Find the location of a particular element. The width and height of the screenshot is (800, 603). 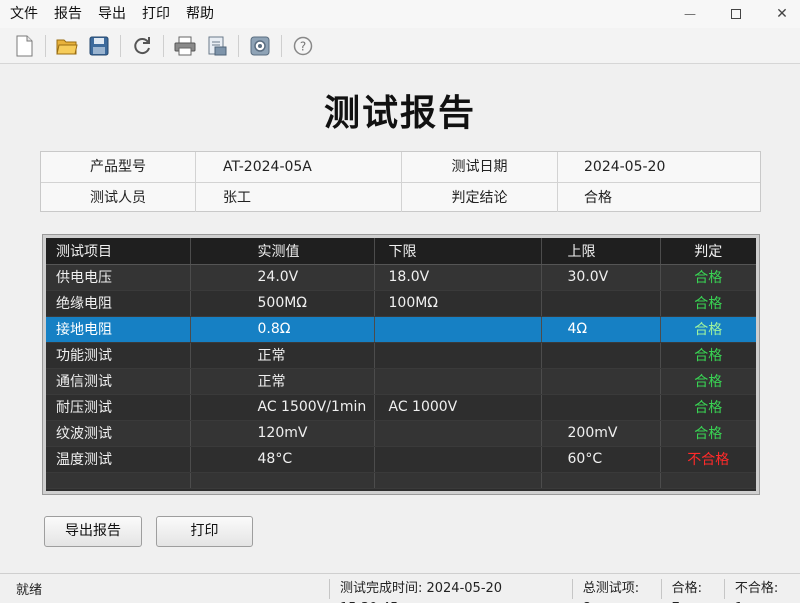

maximize-button is located at coordinates (736, 14).